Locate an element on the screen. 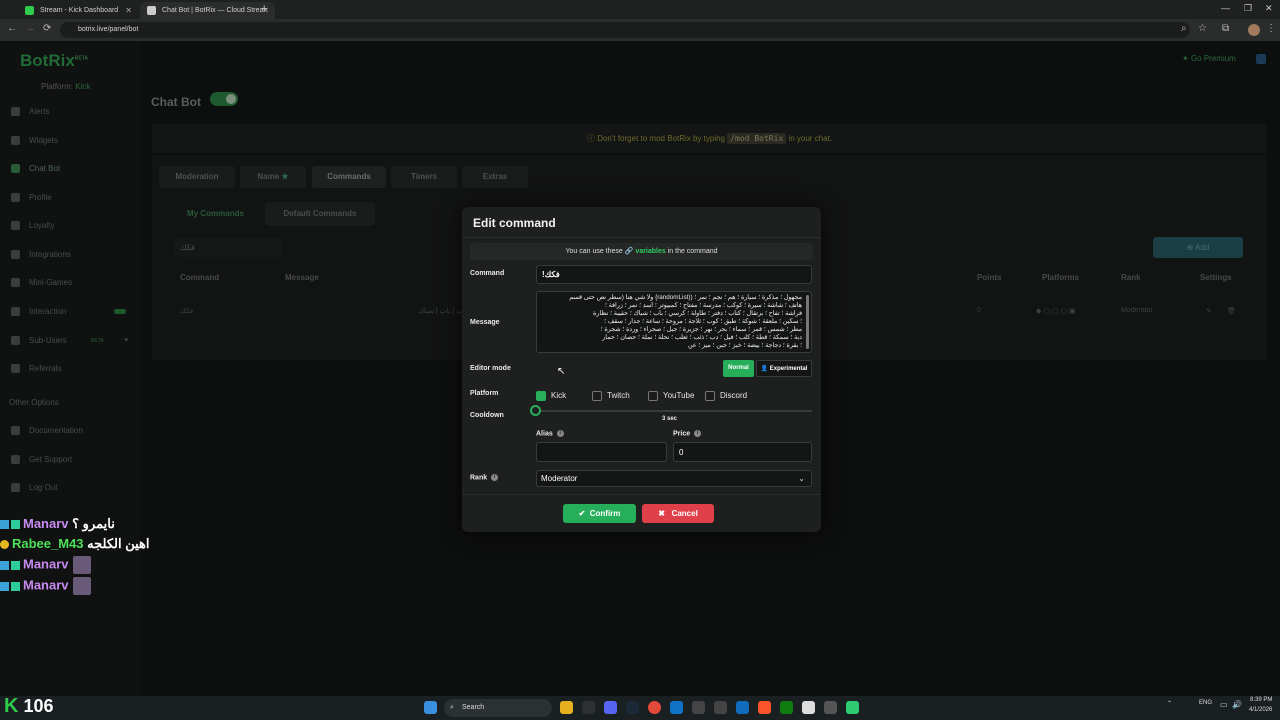  tab-commands: Commands is located at coordinates (349, 177).